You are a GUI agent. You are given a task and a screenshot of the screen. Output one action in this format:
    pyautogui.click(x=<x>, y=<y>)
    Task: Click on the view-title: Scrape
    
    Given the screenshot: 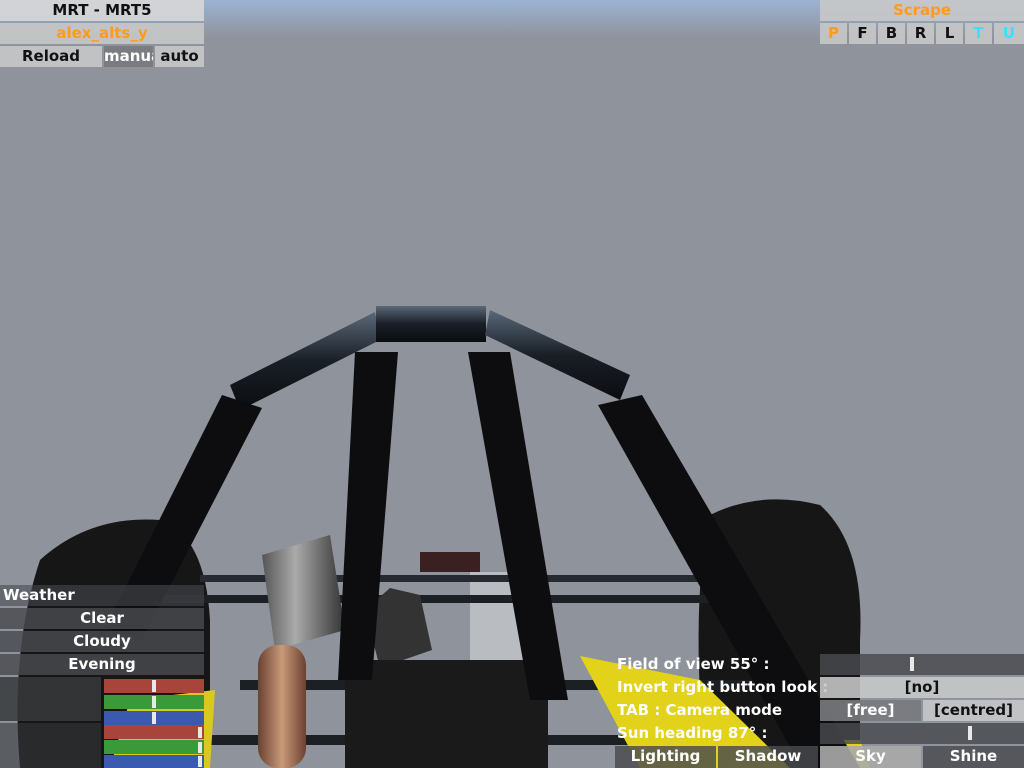 What is the action you would take?
    pyautogui.click(x=922, y=10)
    